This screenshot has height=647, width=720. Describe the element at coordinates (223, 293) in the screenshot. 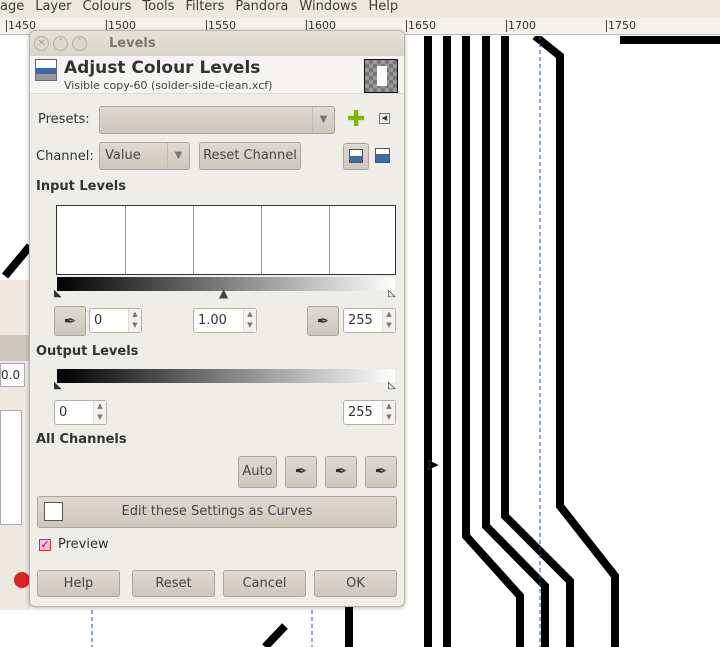

I see `input-gamma-handle: ▲` at that location.